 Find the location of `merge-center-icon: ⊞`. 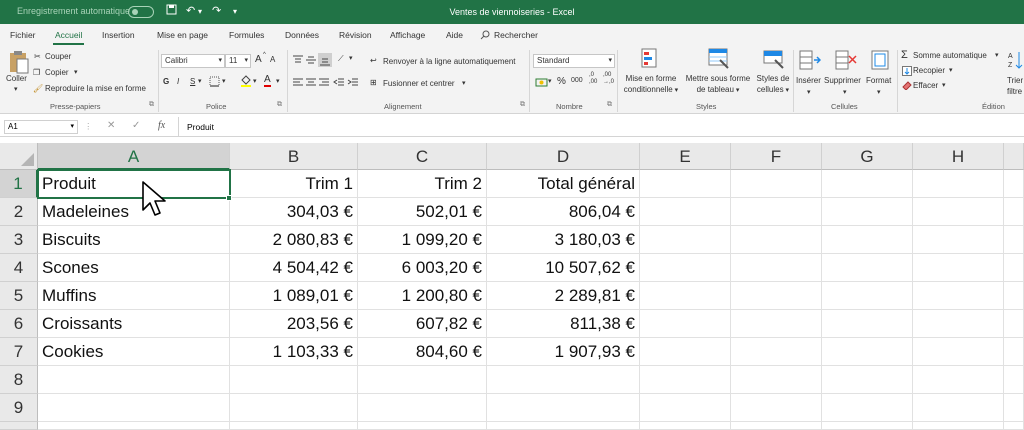

merge-center-icon: ⊞ is located at coordinates (373, 82).